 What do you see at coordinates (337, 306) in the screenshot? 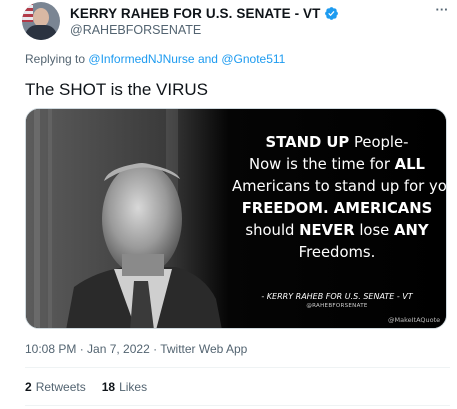
I see `quote-attribution-handle: @RAHEBFORSENATE` at bounding box center [337, 306].